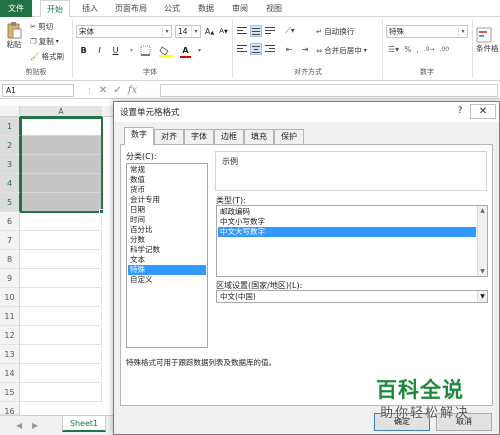  I want to click on category-item: 货币, so click(167, 190).